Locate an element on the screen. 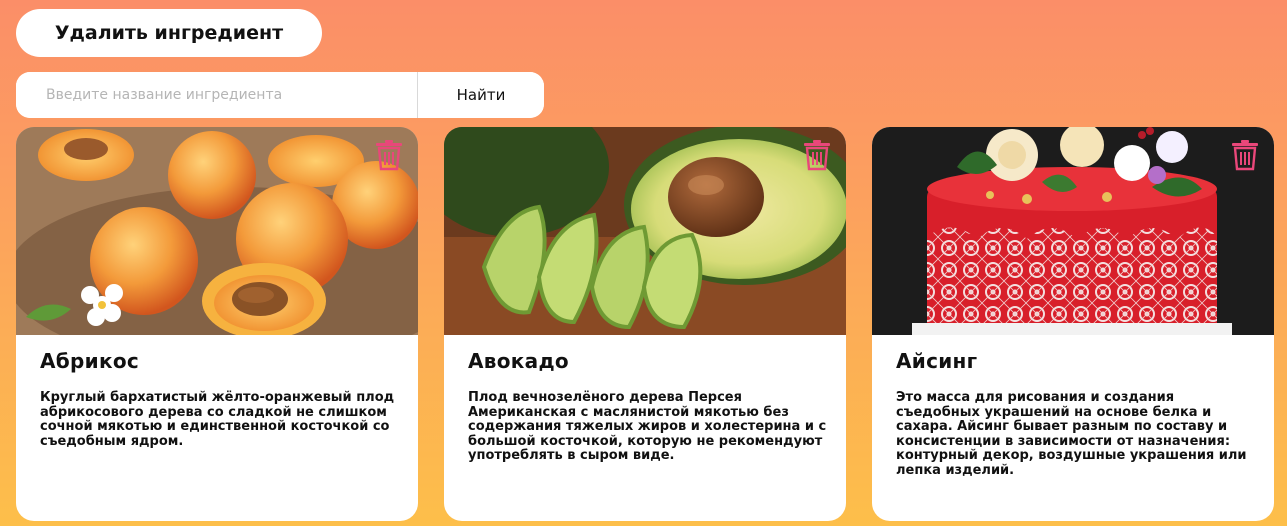  search-bar: Найти is located at coordinates (280, 95).